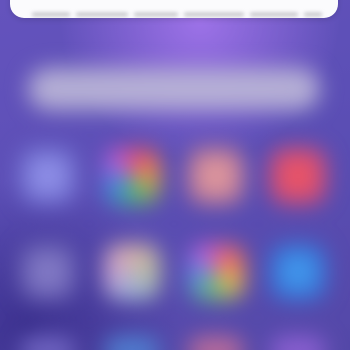  What do you see at coordinates (132, 272) in the screenshot?
I see `app-icon-pastel-multicolor` at bounding box center [132, 272].